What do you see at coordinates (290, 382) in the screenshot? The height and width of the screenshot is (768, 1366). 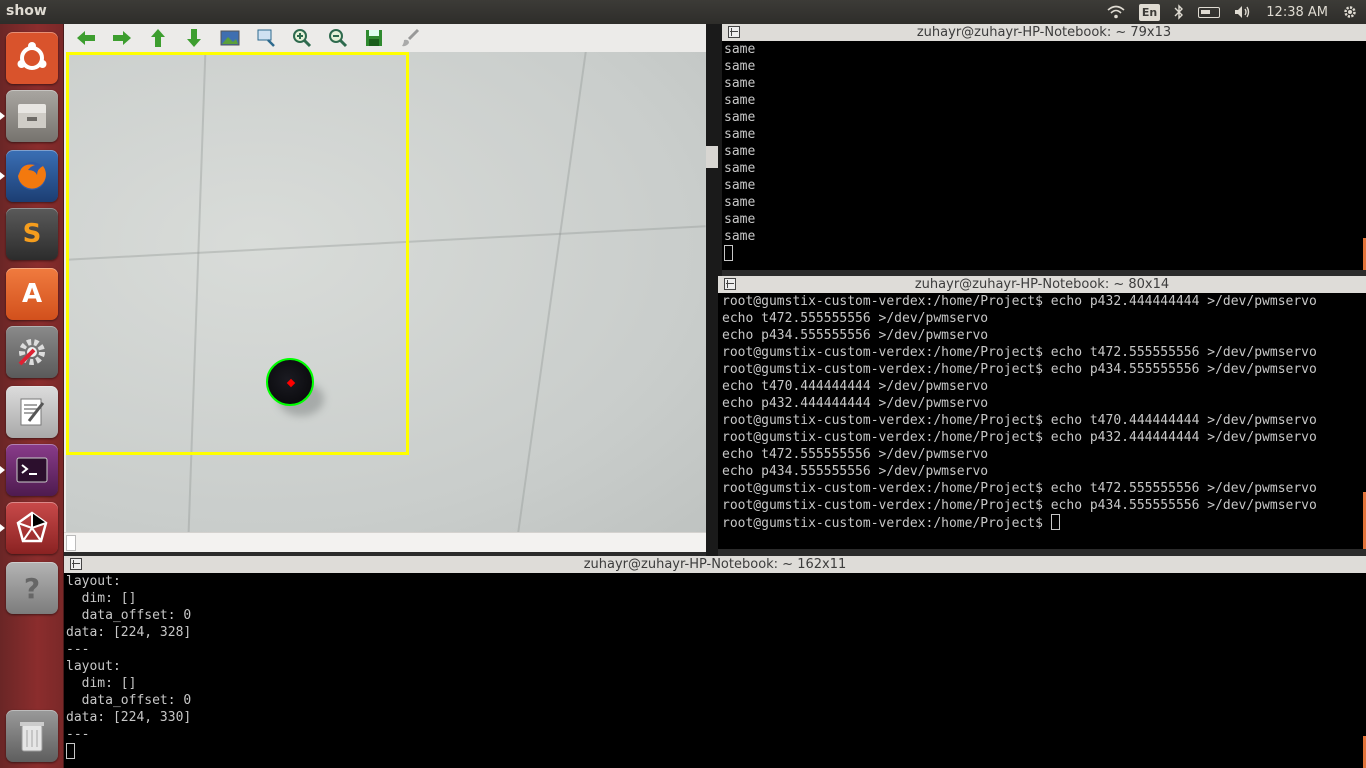 I see `tracked-ball` at bounding box center [290, 382].